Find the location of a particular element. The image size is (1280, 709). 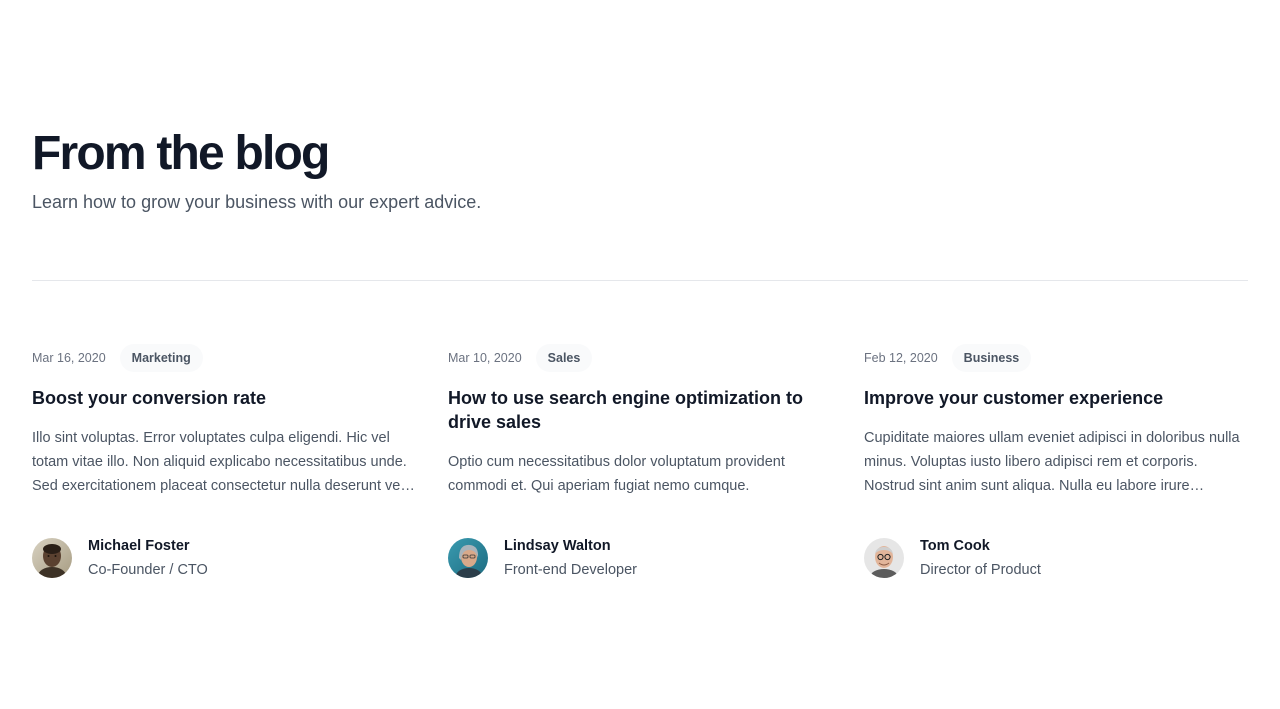

post-date: Mar 16, 2020 is located at coordinates (69, 358).